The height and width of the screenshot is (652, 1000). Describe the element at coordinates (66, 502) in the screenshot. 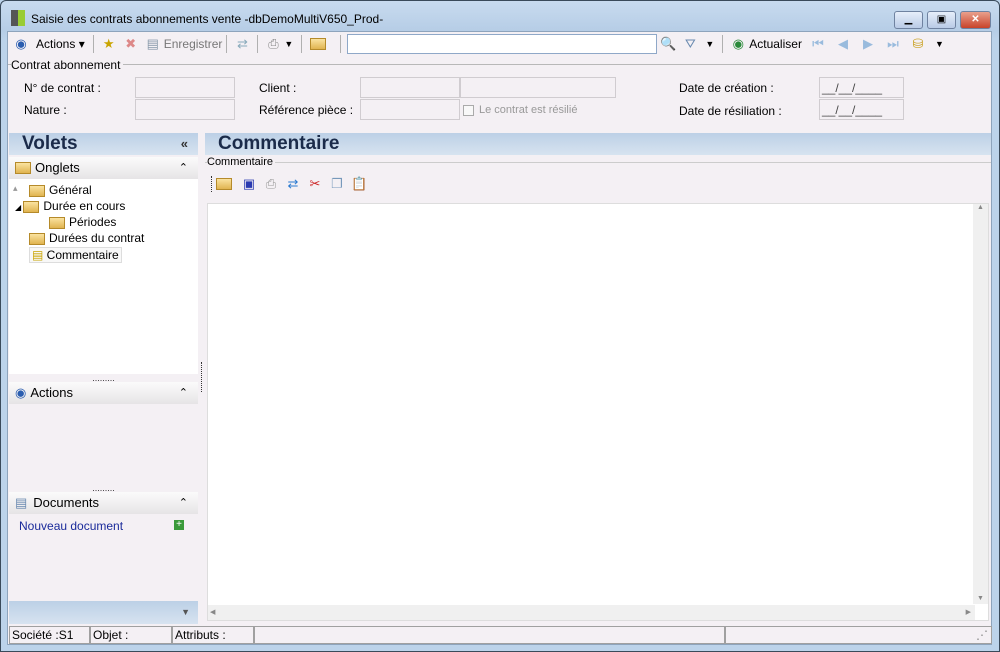

I see `documents-title: Documents` at that location.